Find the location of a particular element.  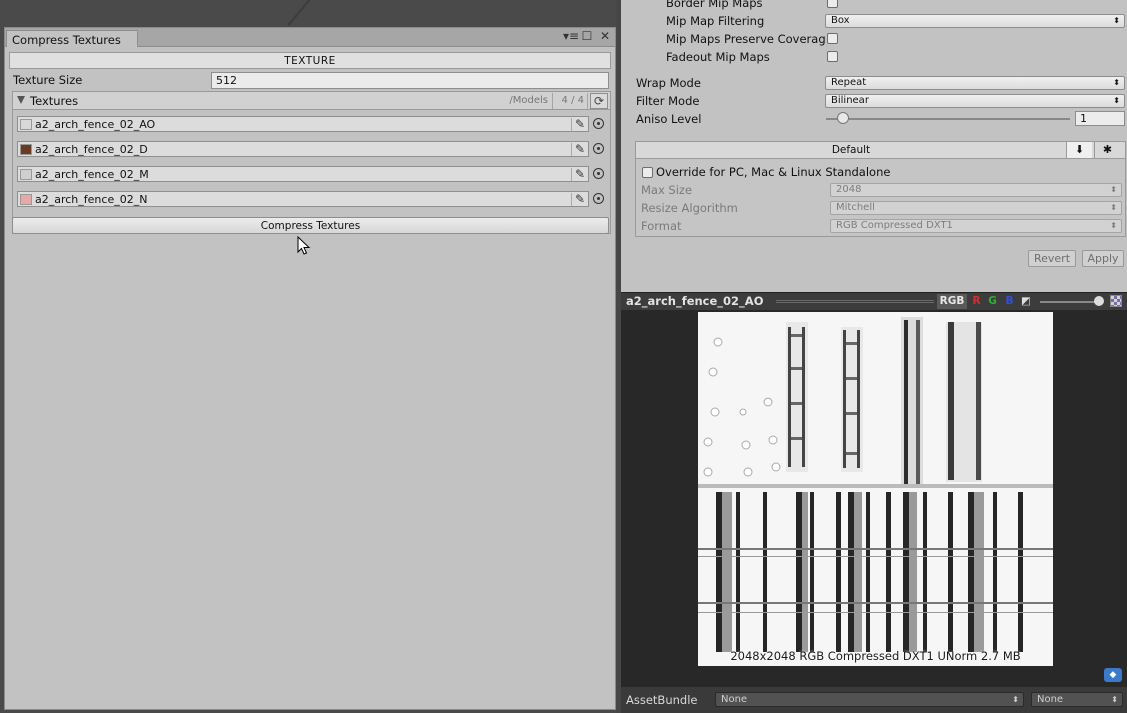

texture-name: a2_arch_fence_02_M is located at coordinates (92, 174).